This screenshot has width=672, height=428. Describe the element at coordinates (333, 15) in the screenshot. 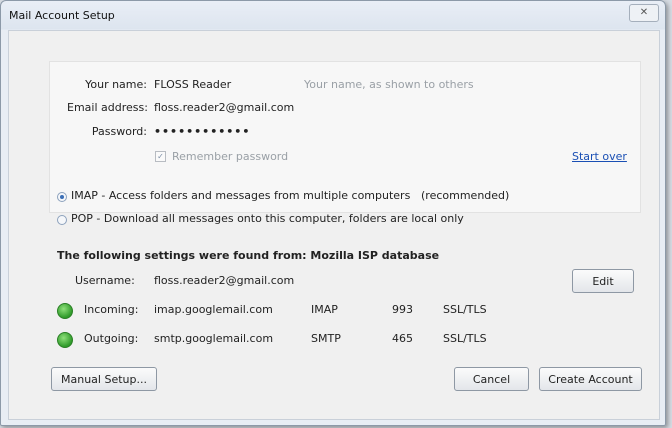

I see `title-bar: Mail Account Setup ✕` at that location.